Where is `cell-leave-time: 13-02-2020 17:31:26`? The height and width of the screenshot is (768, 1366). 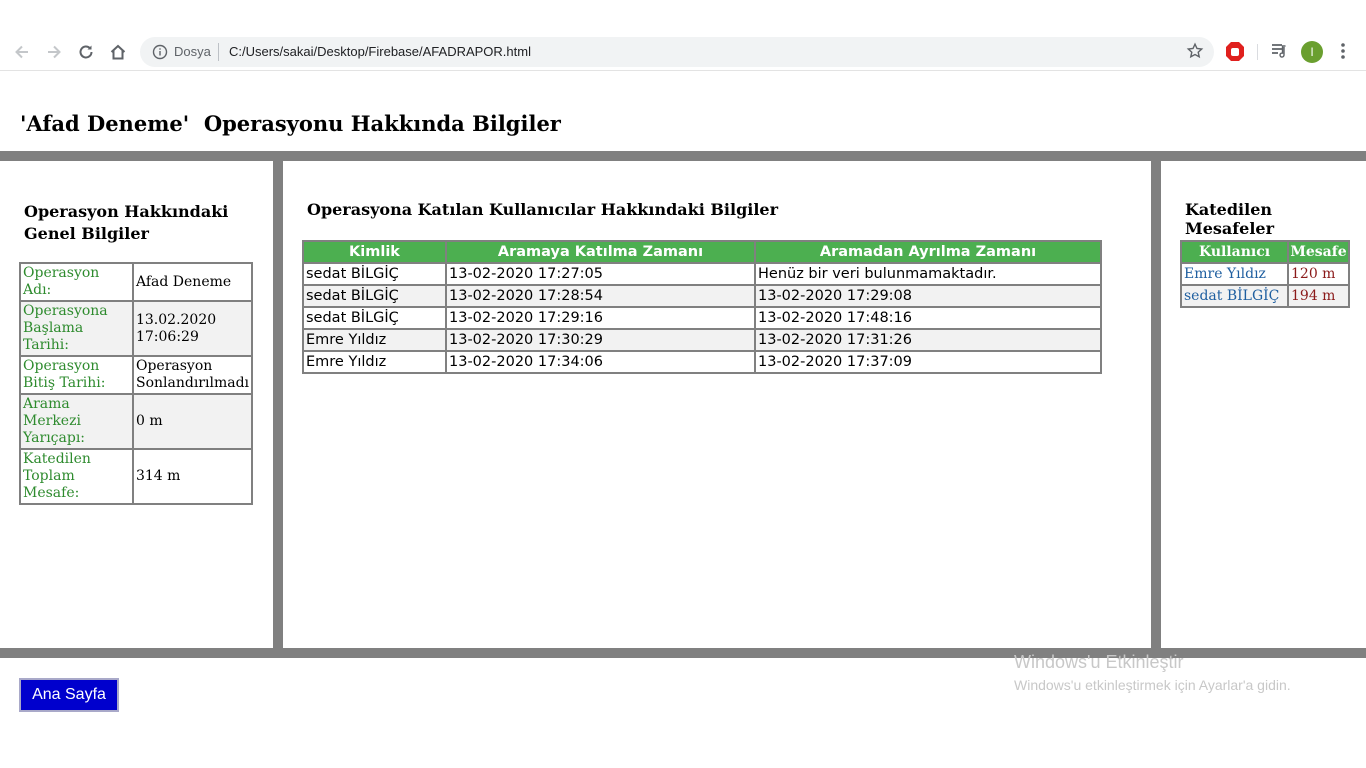
cell-leave-time: 13-02-2020 17:31:26 is located at coordinates (928, 340).